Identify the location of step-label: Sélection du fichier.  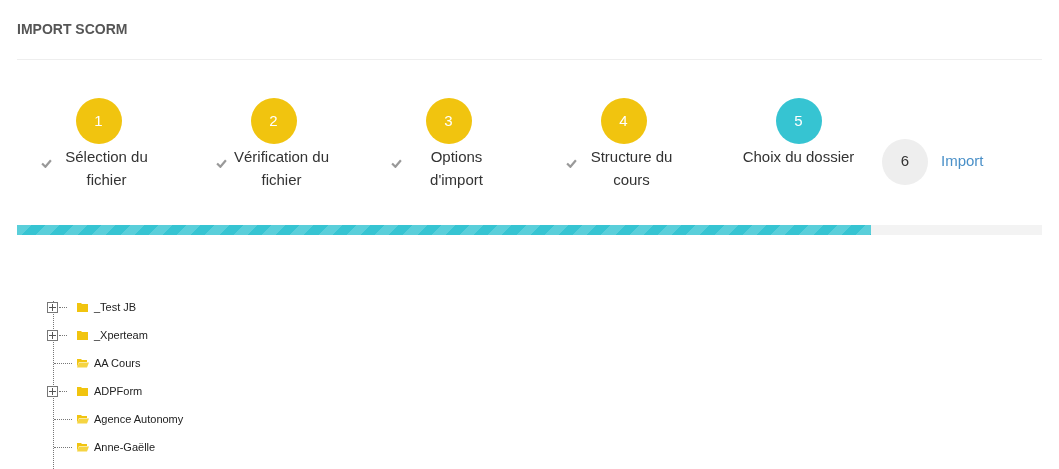
(106, 168).